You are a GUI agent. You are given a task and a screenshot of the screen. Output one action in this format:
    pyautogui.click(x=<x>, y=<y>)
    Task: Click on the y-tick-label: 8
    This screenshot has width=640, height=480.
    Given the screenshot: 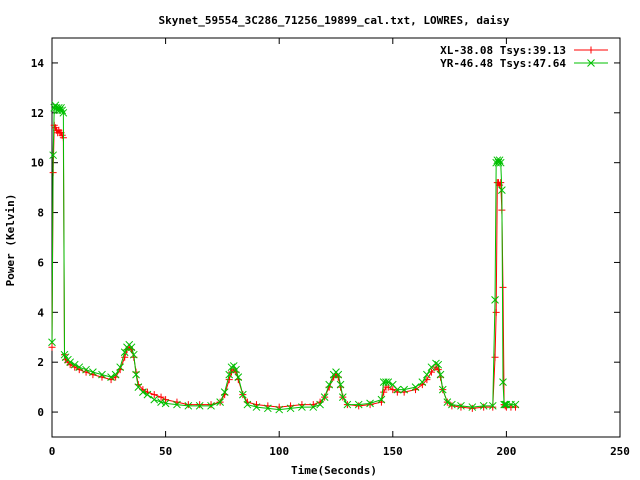 What is the action you would take?
    pyautogui.click(x=40, y=213)
    